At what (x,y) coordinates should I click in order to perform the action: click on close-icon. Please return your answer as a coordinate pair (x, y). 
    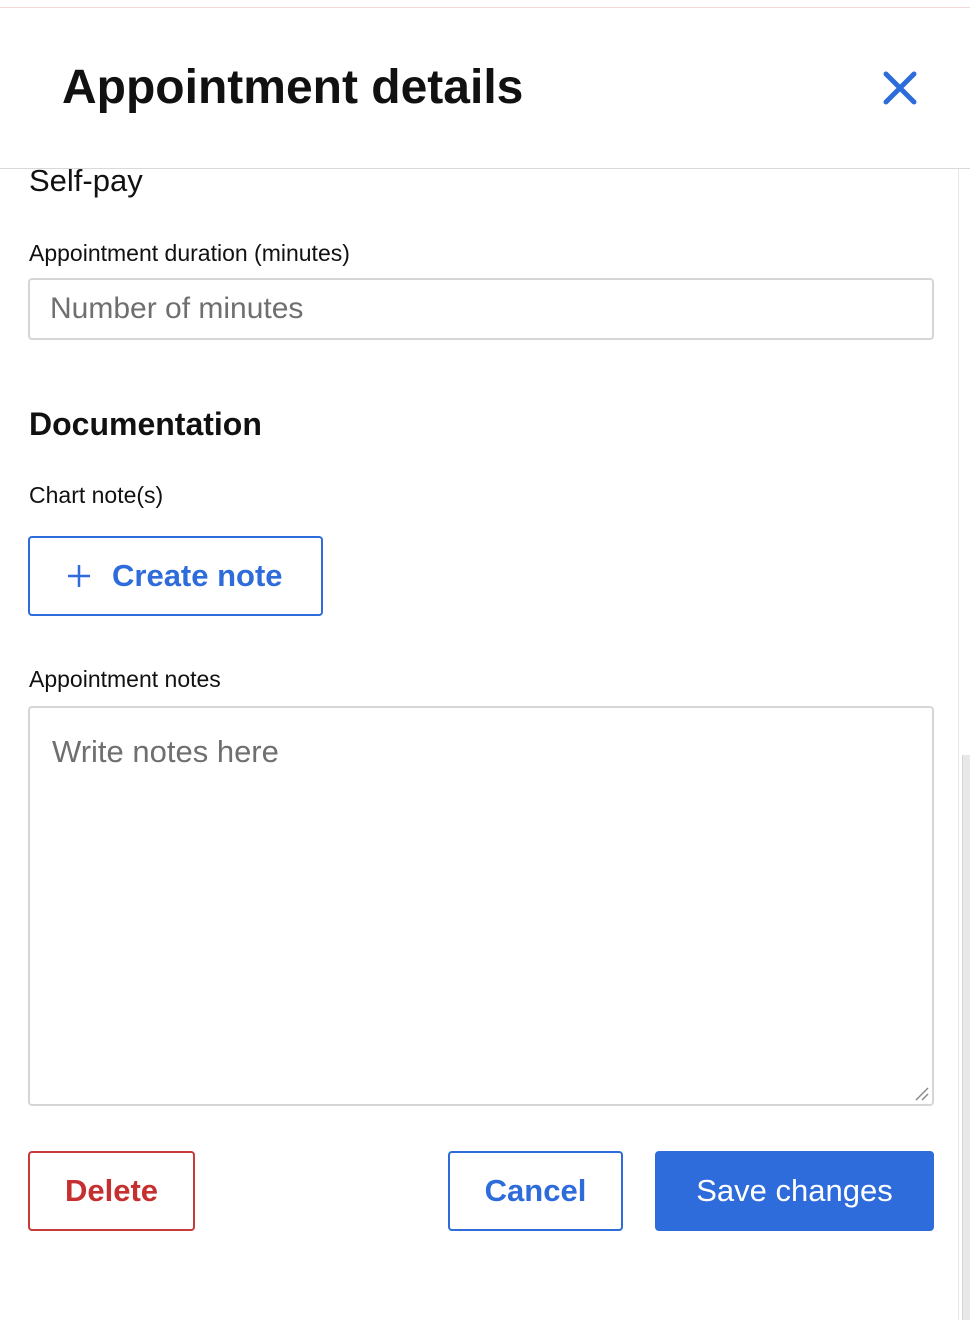
    Looking at the image, I should click on (900, 88).